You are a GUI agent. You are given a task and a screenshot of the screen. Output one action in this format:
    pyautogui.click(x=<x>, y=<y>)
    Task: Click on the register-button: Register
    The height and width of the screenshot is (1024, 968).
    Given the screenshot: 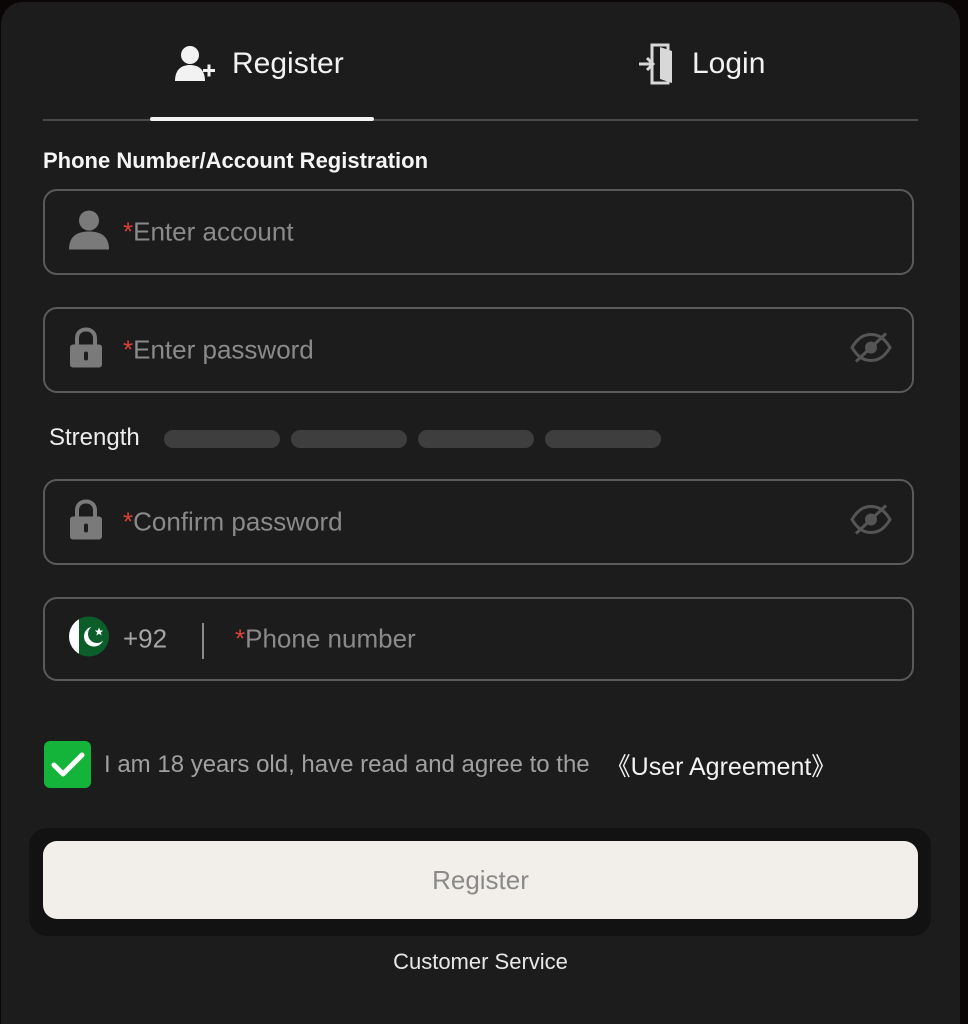 What is the action you would take?
    pyautogui.click(x=480, y=880)
    